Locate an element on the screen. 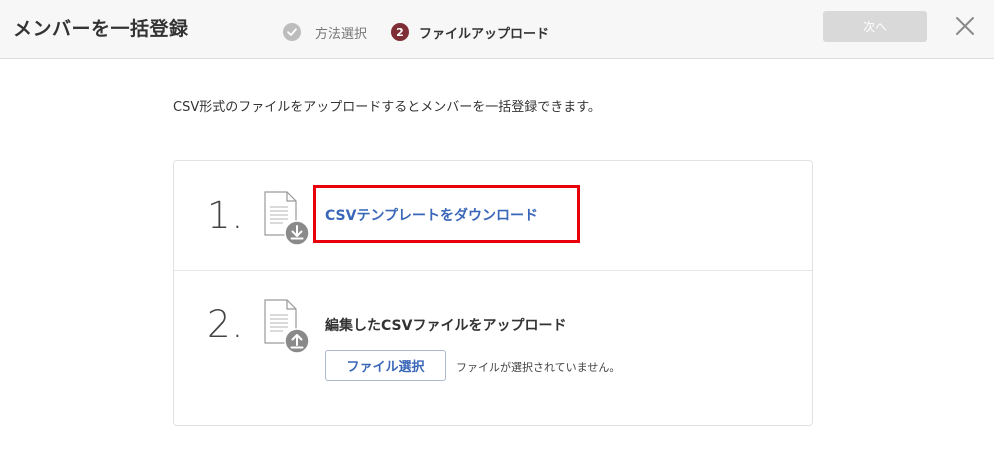 This screenshot has width=994, height=452. upload-title: 編集したCSVファイルをアップロード is located at coordinates (446, 326).